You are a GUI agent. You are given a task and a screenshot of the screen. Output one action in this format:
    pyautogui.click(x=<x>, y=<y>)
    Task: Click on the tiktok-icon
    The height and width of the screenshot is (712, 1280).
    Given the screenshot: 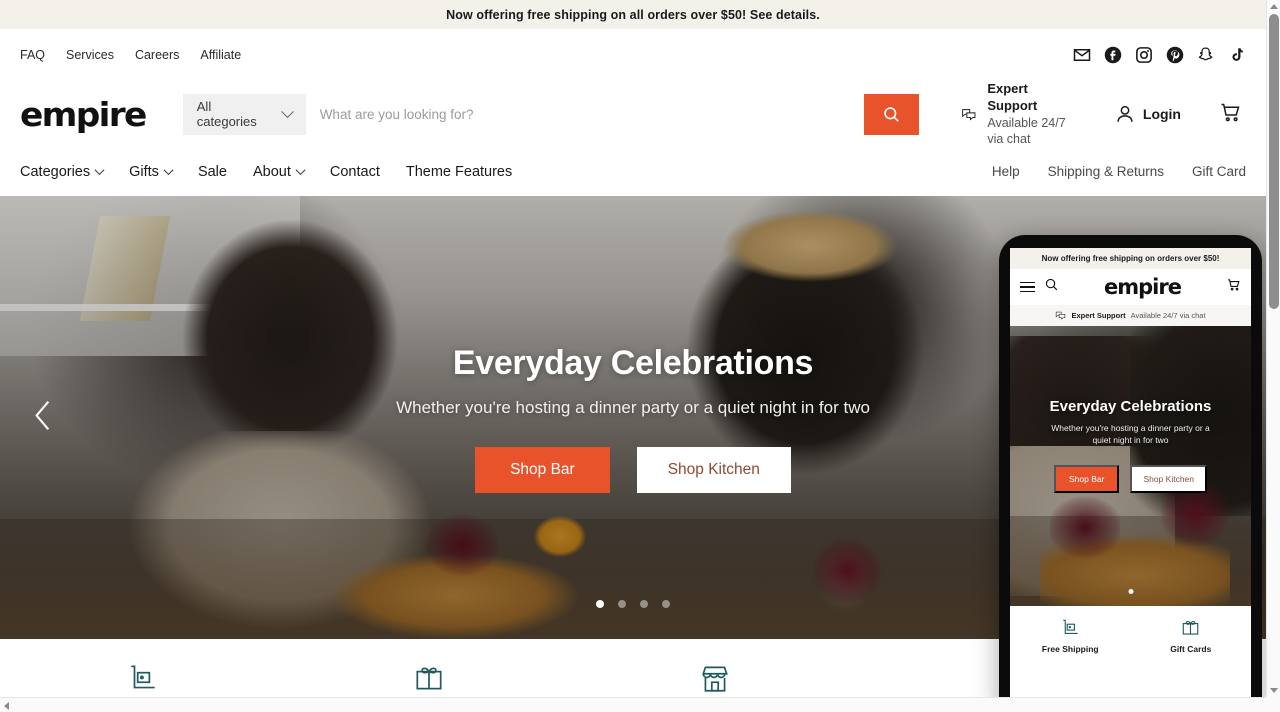 What is the action you would take?
    pyautogui.click(x=1237, y=55)
    